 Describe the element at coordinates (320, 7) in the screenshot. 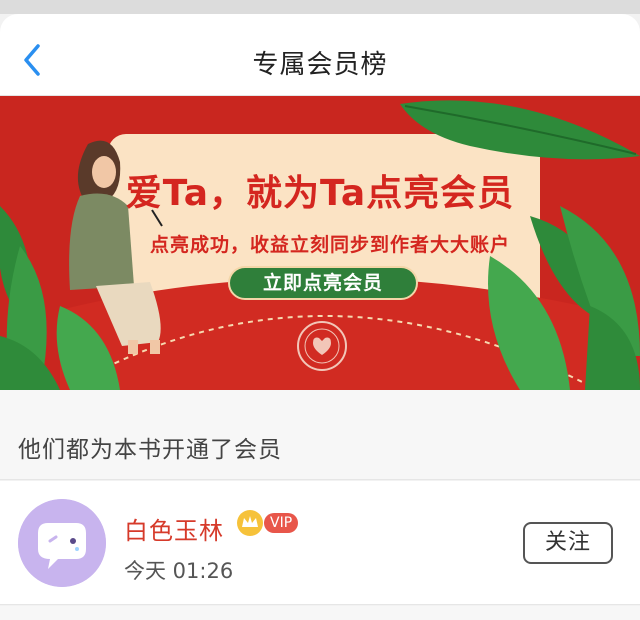

I see `status-bar` at that location.